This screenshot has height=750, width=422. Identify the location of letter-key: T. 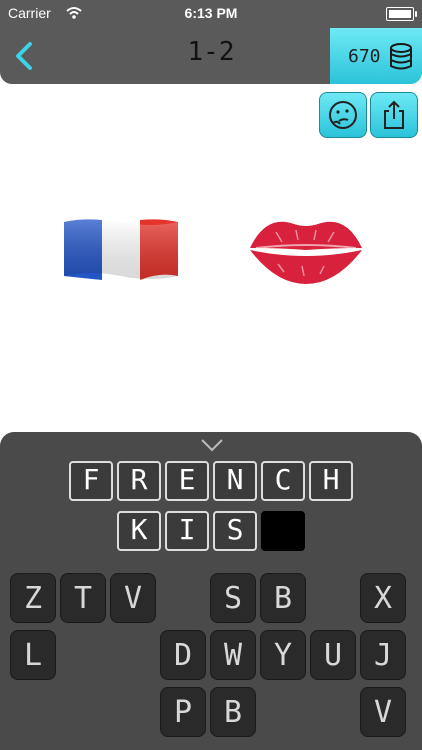
(83, 598).